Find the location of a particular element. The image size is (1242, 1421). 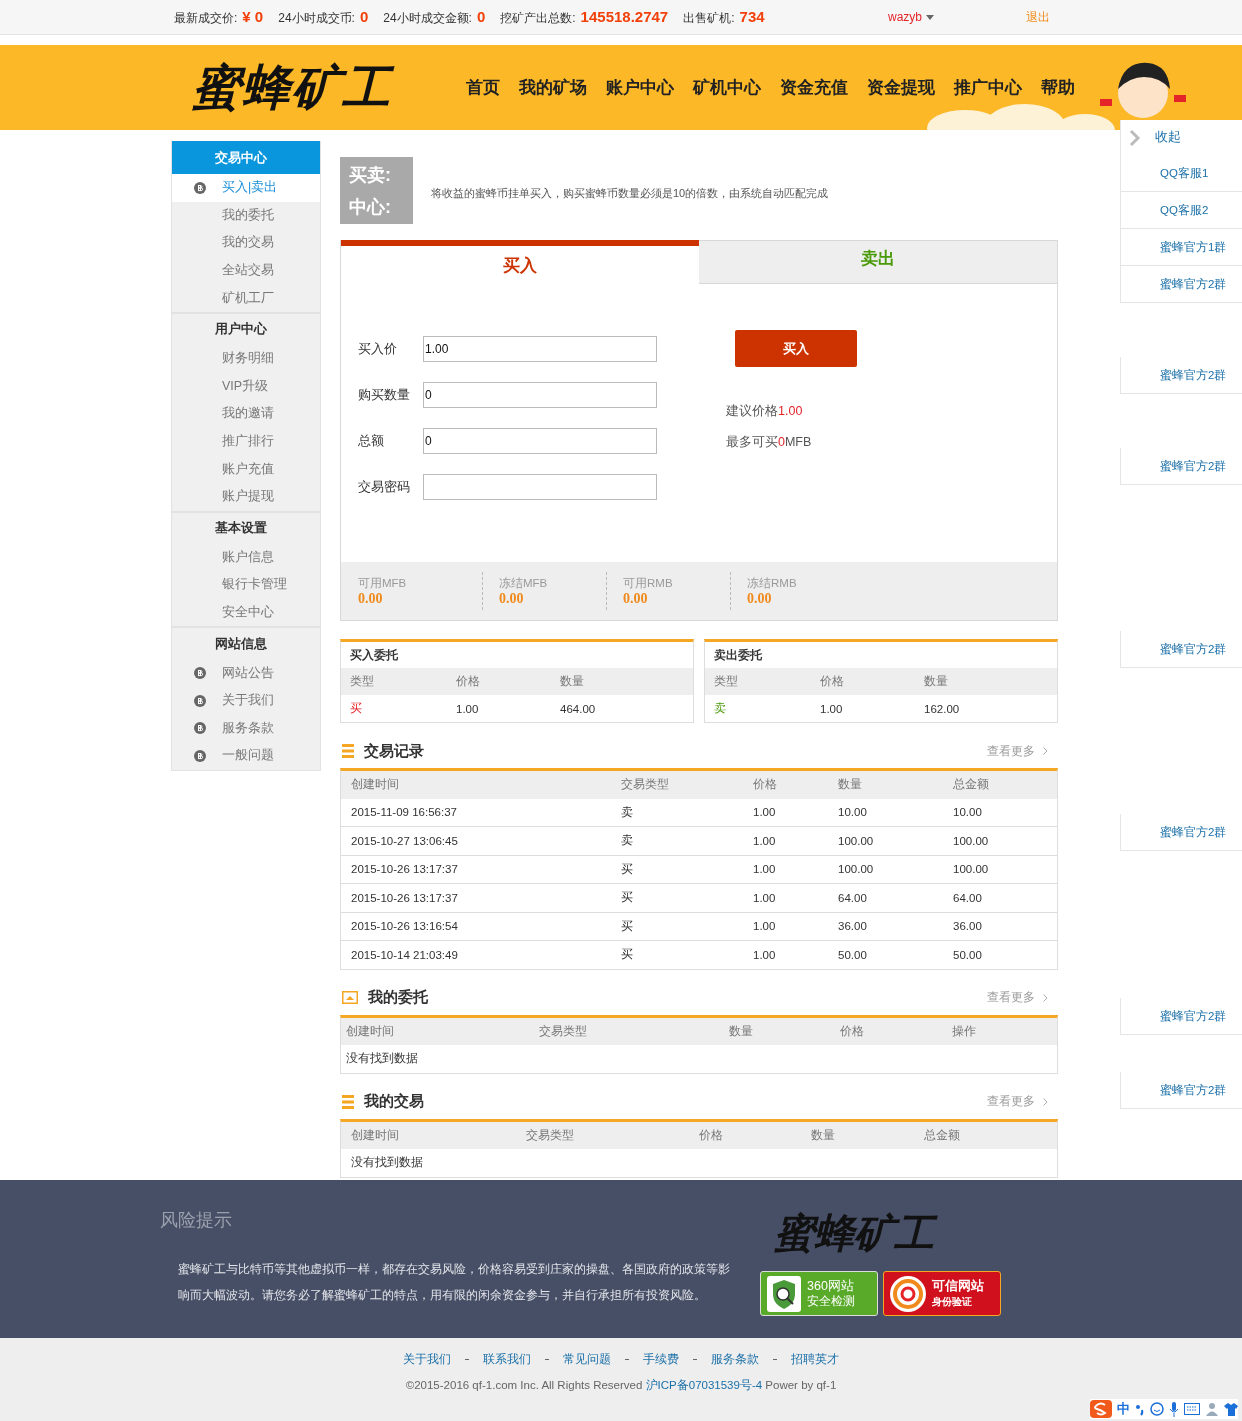

sidebar-item: 账户提现 is located at coordinates (246, 496).